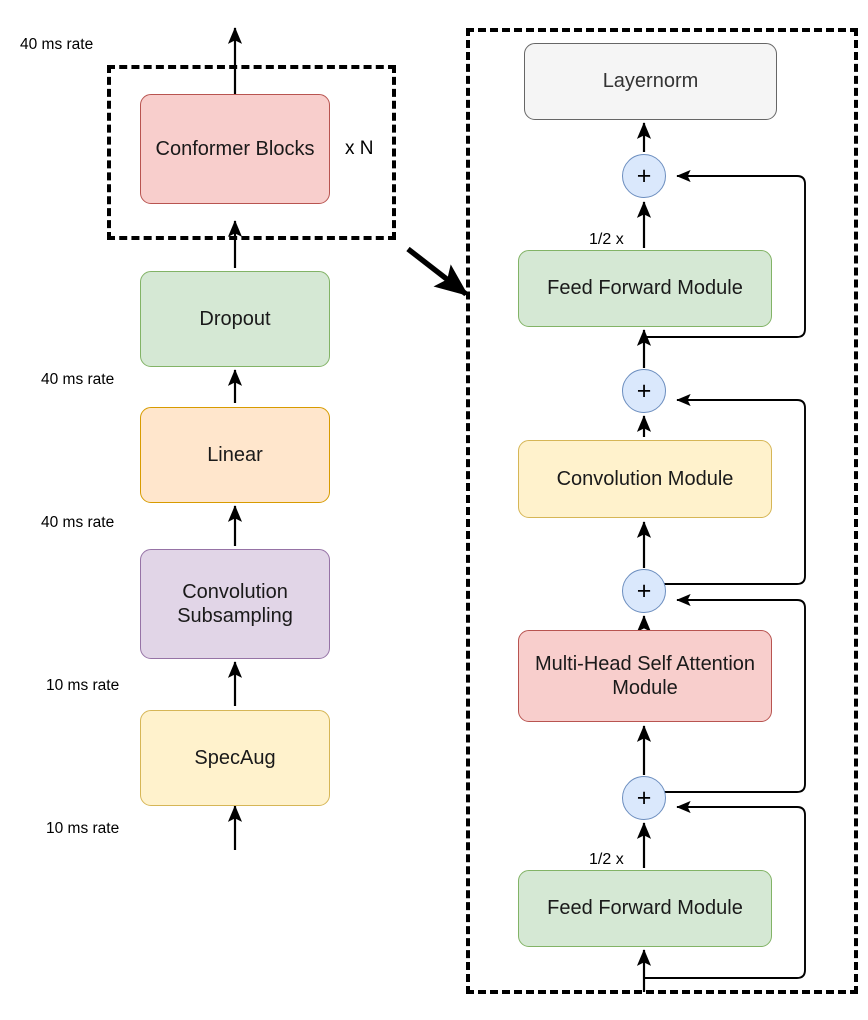 The image size is (868, 1020). Describe the element at coordinates (606, 239) in the screenshot. I see `scale-label-feed-forward-top: 1/2 x` at that location.